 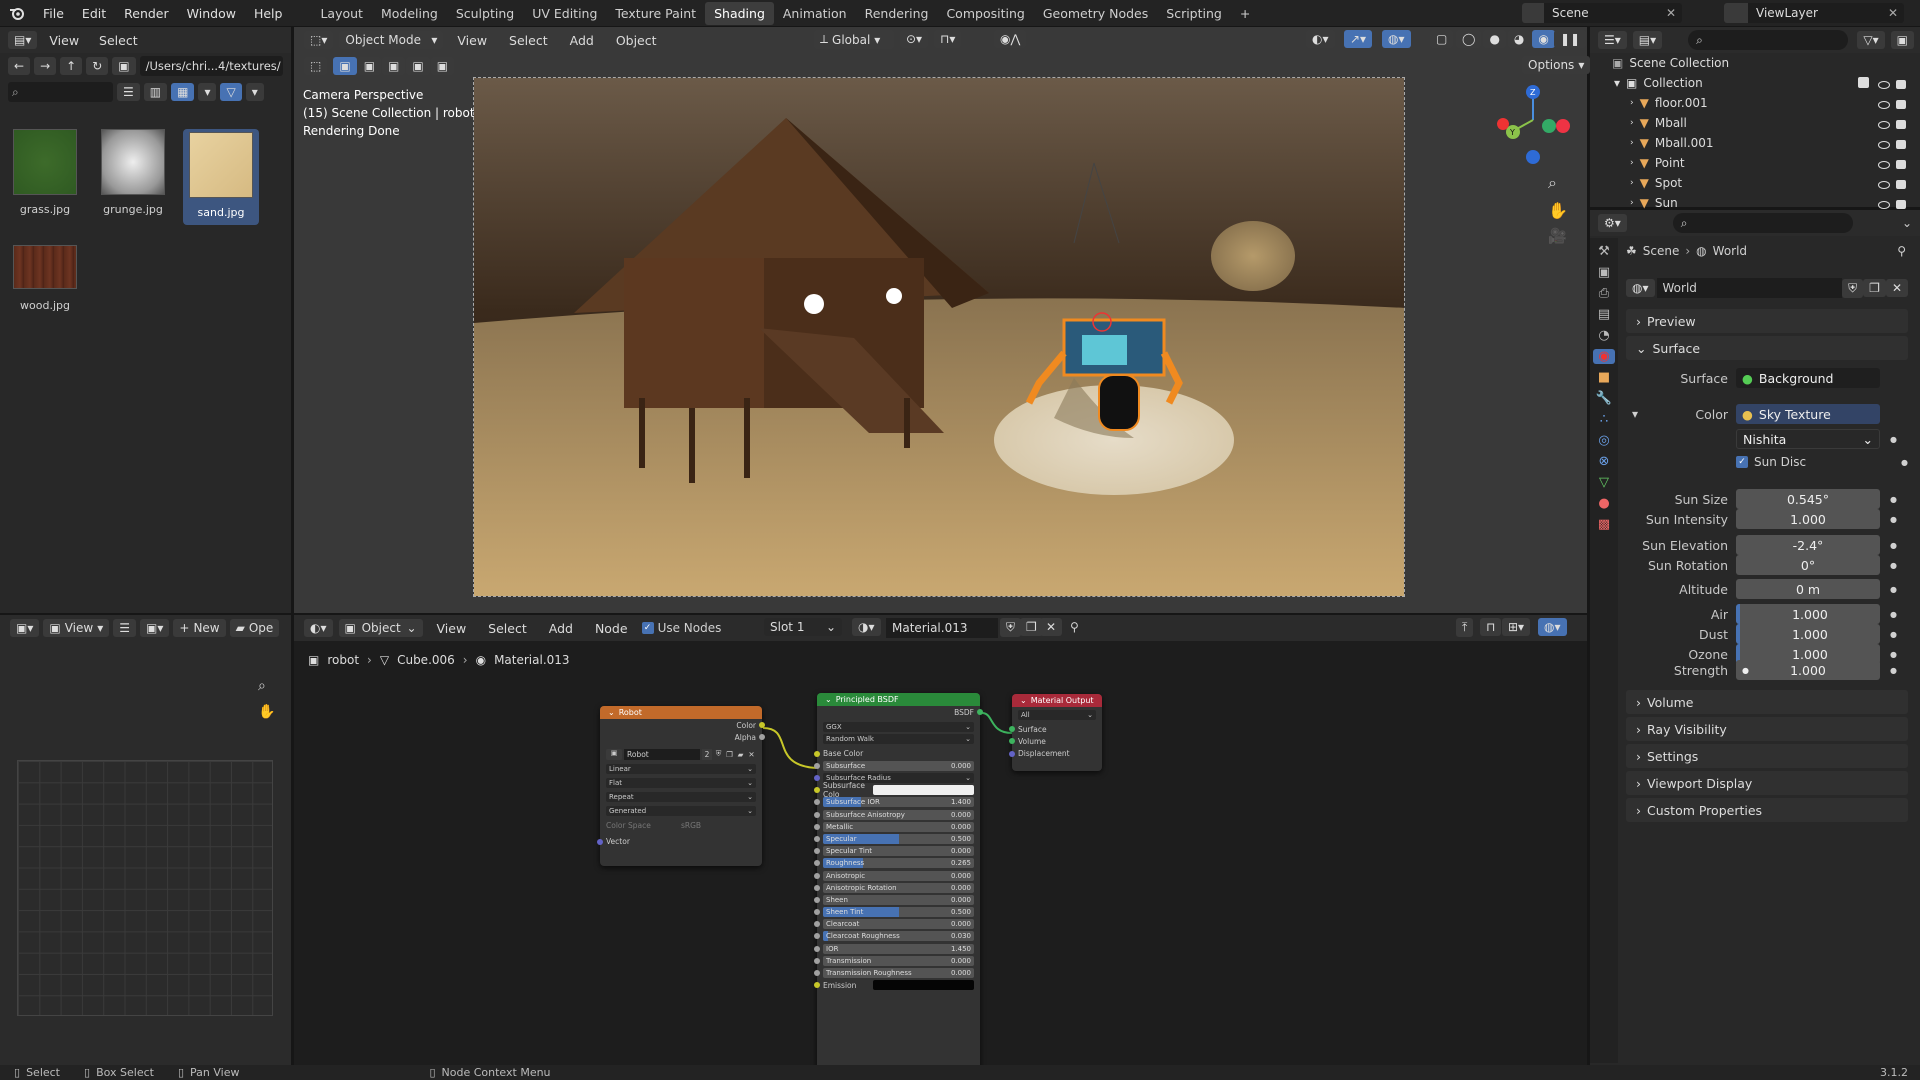 I want to click on output-tab-icon: ⎙, so click(x=1604, y=293).